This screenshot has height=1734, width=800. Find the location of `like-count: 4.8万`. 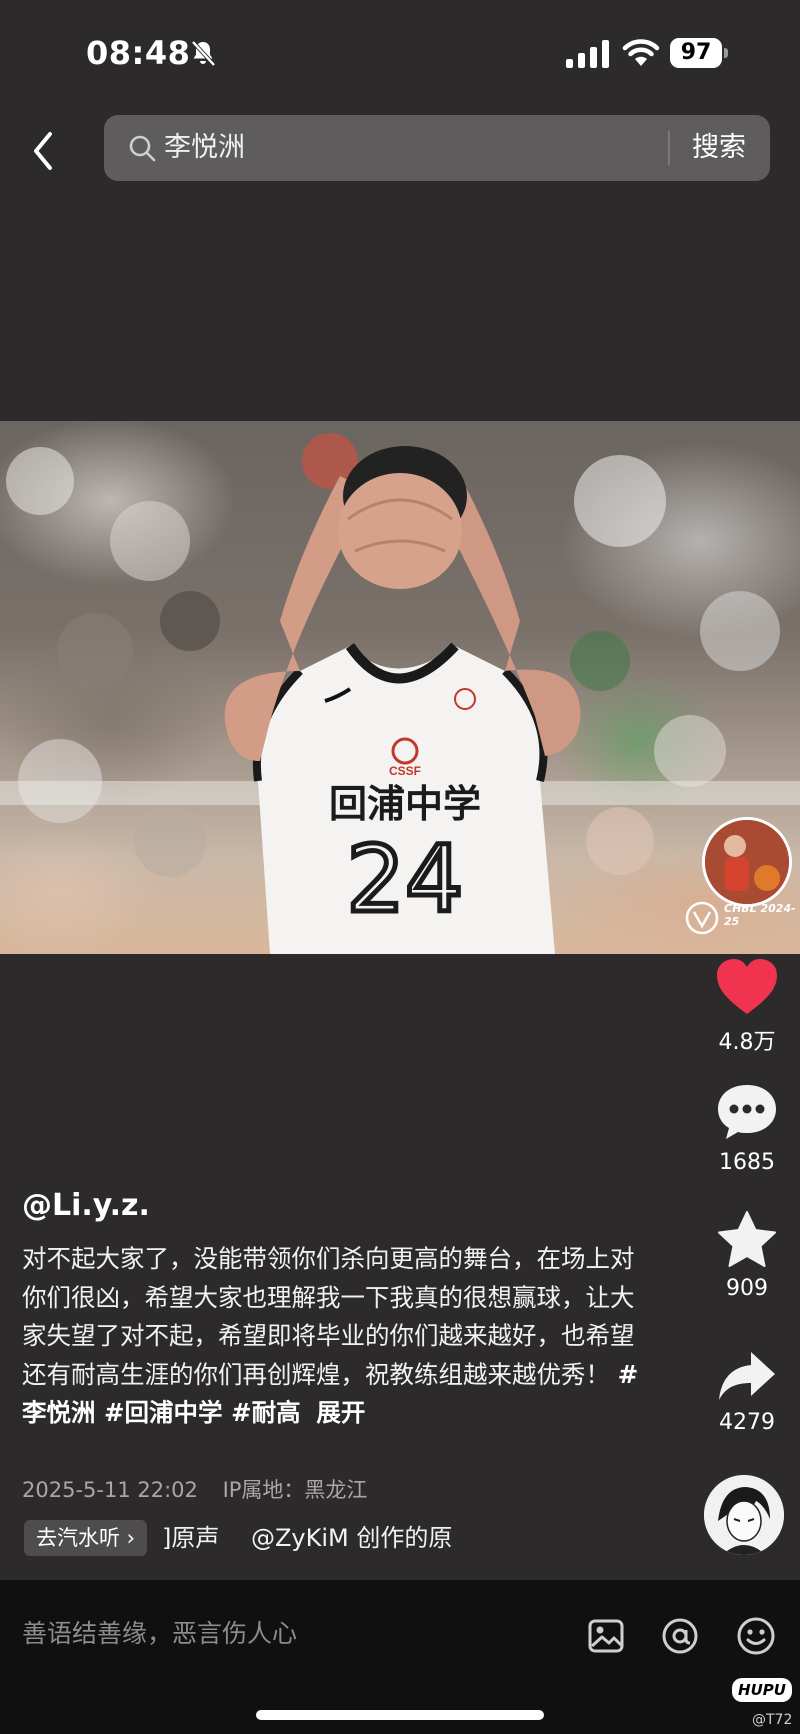

like-count: 4.8万 is located at coordinates (747, 1042).